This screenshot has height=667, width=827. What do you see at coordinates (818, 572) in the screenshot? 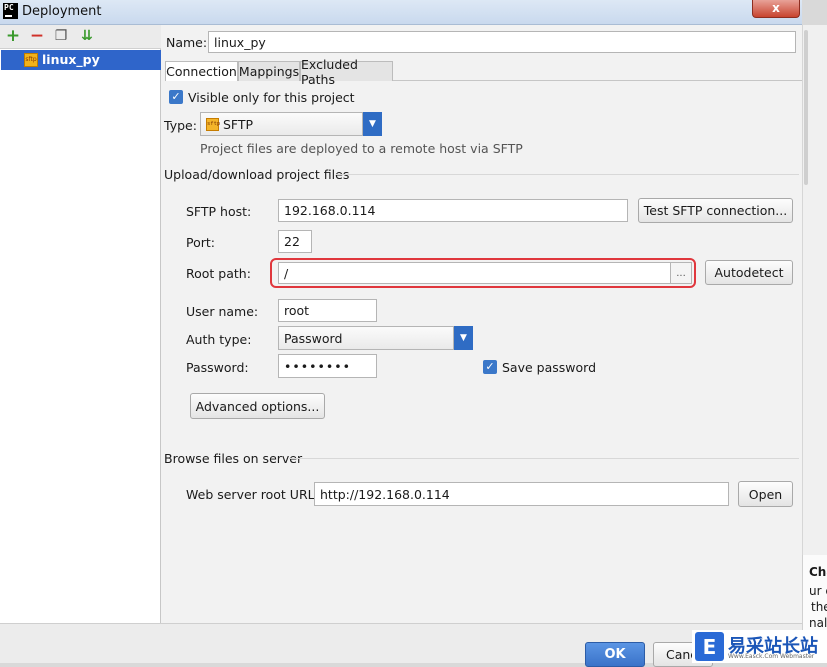
I see `background-window-text: Cha` at bounding box center [818, 572].